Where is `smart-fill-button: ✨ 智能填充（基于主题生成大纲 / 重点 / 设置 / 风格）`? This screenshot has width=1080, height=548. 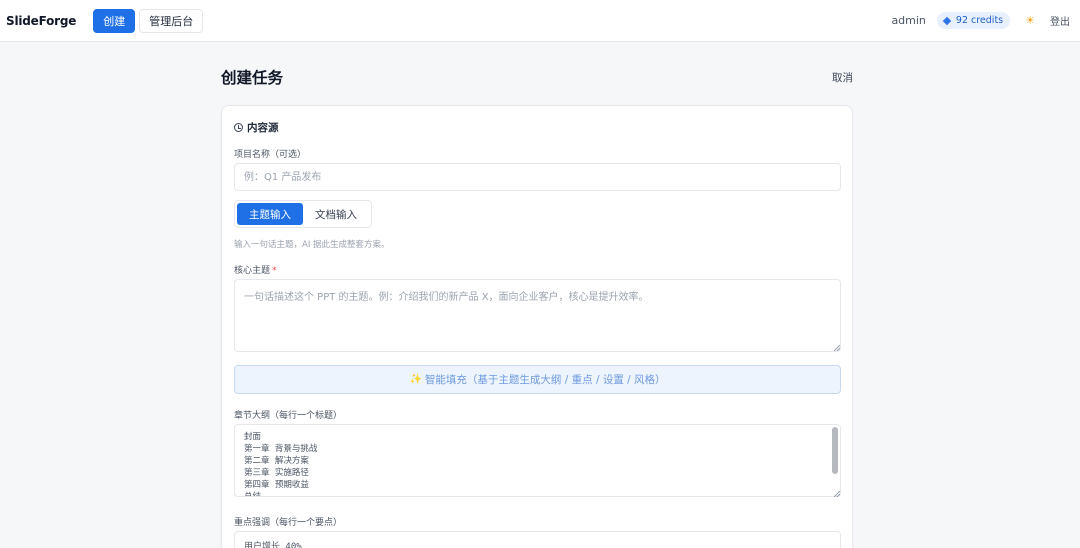 smart-fill-button: ✨ 智能填充（基于主题生成大纲 / 重点 / 设置 / 风格） is located at coordinates (537, 379).